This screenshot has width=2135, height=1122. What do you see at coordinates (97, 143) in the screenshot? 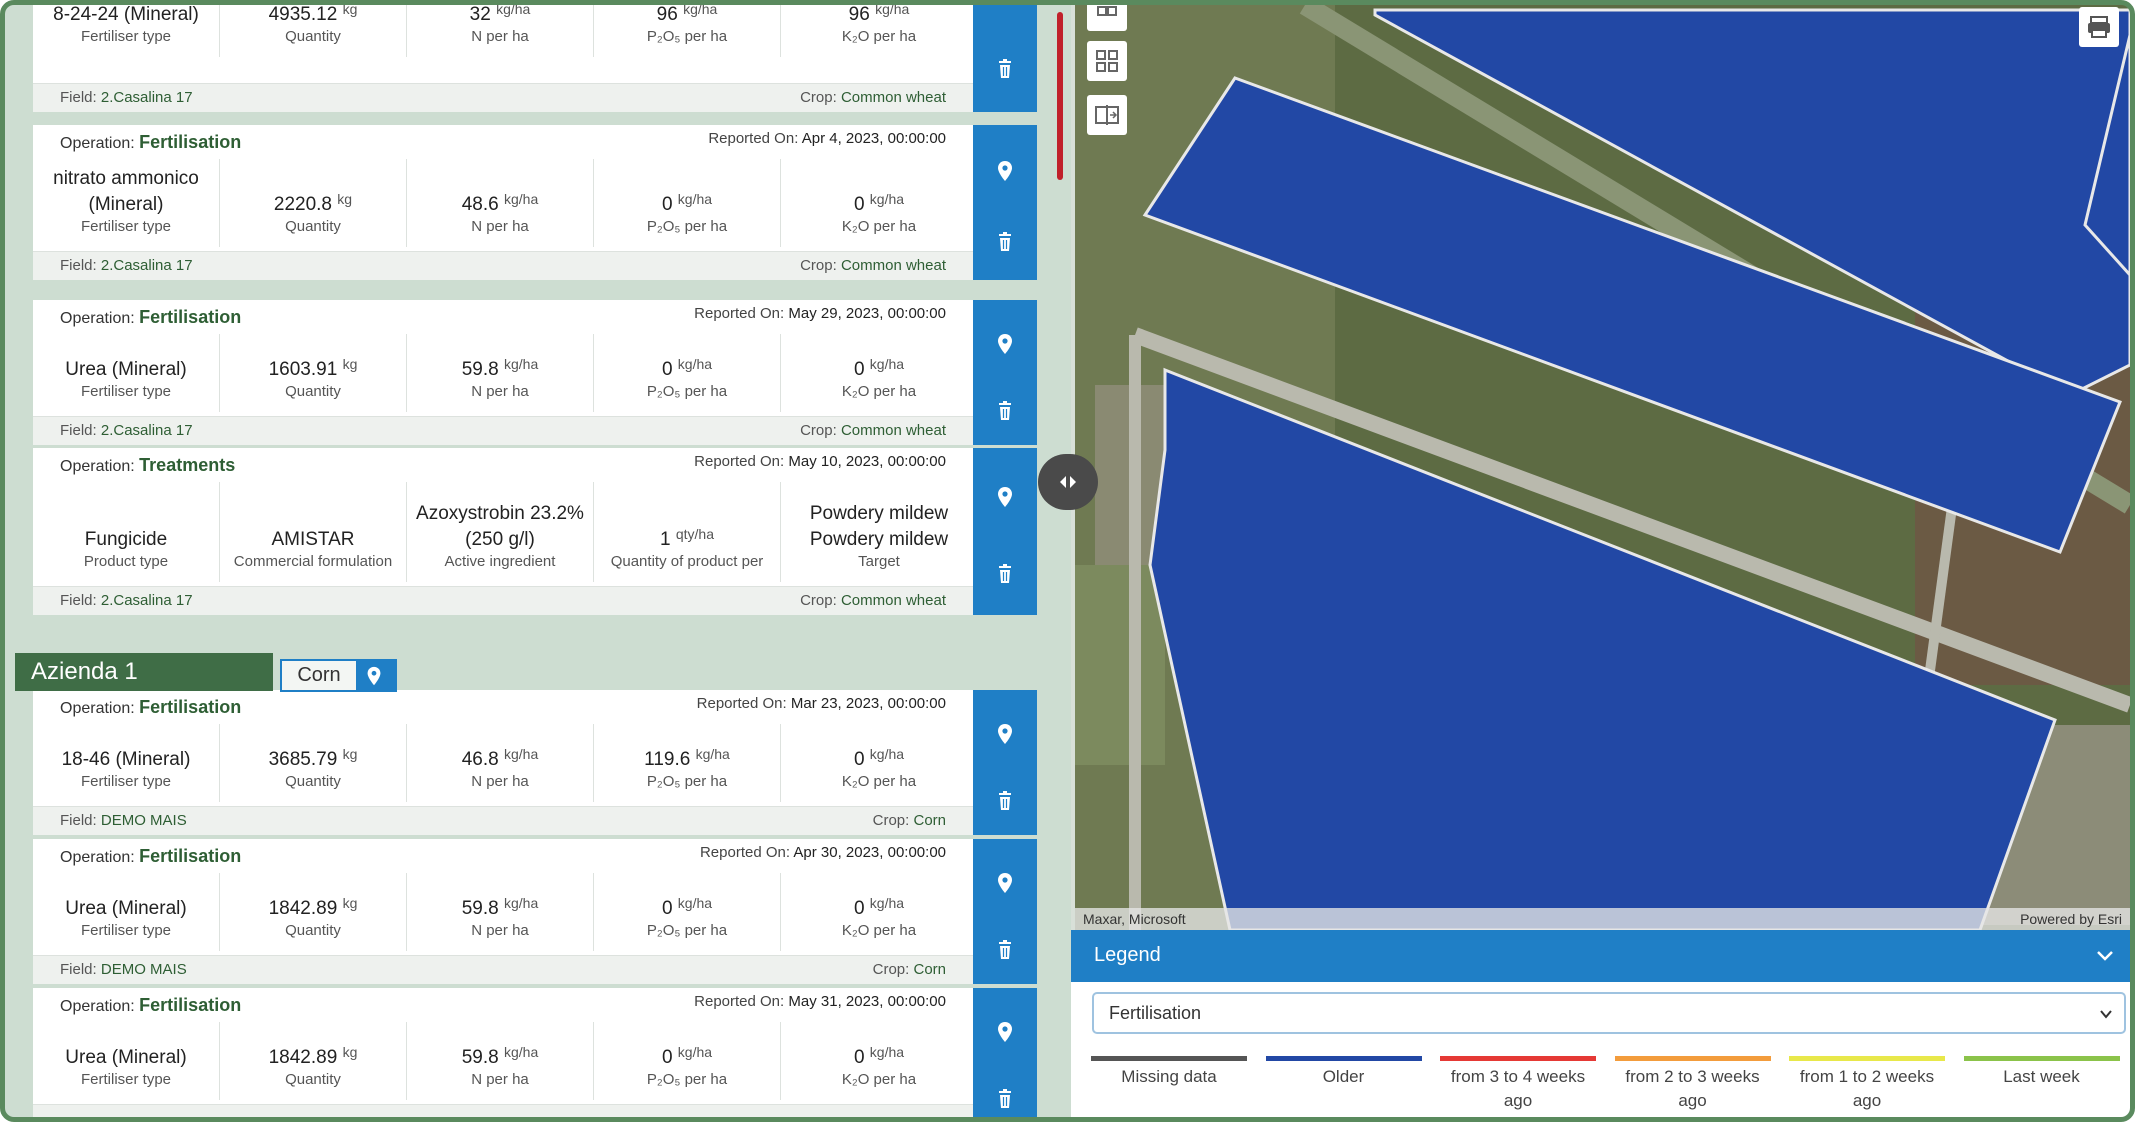
I see `operation-prefix: Operation:` at bounding box center [97, 143].